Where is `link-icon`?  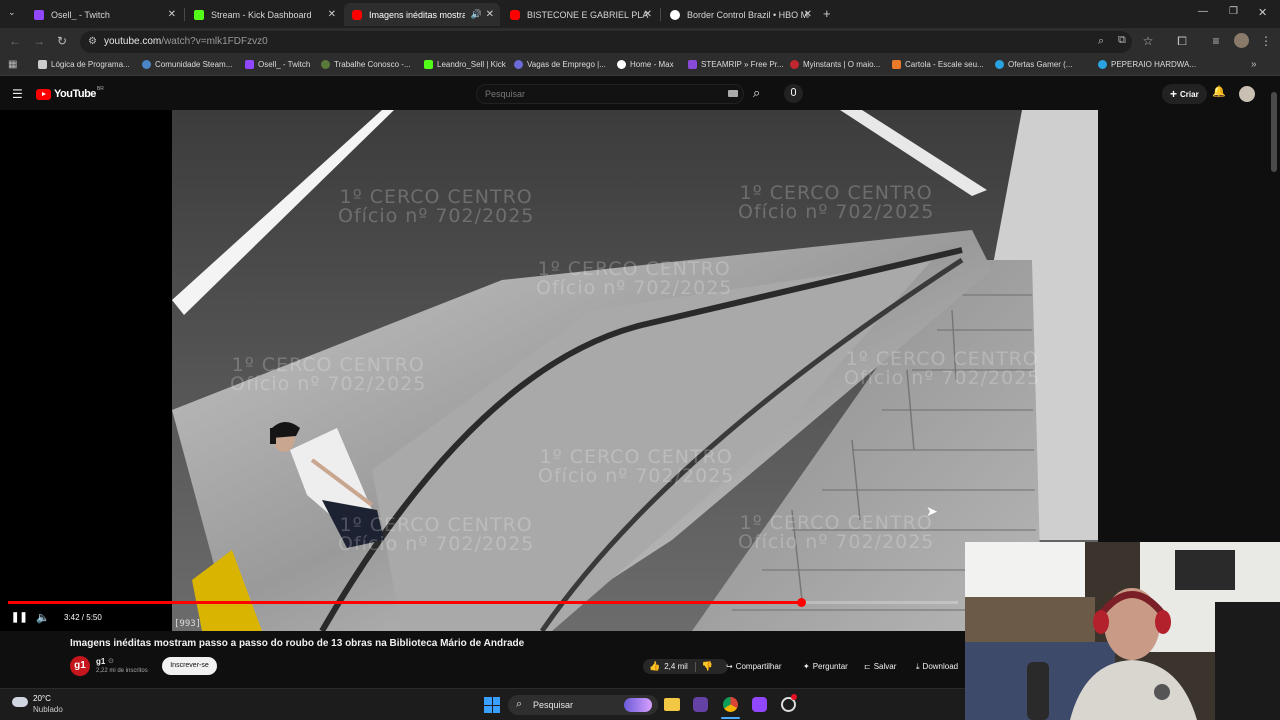 link-icon is located at coordinates (42, 64).